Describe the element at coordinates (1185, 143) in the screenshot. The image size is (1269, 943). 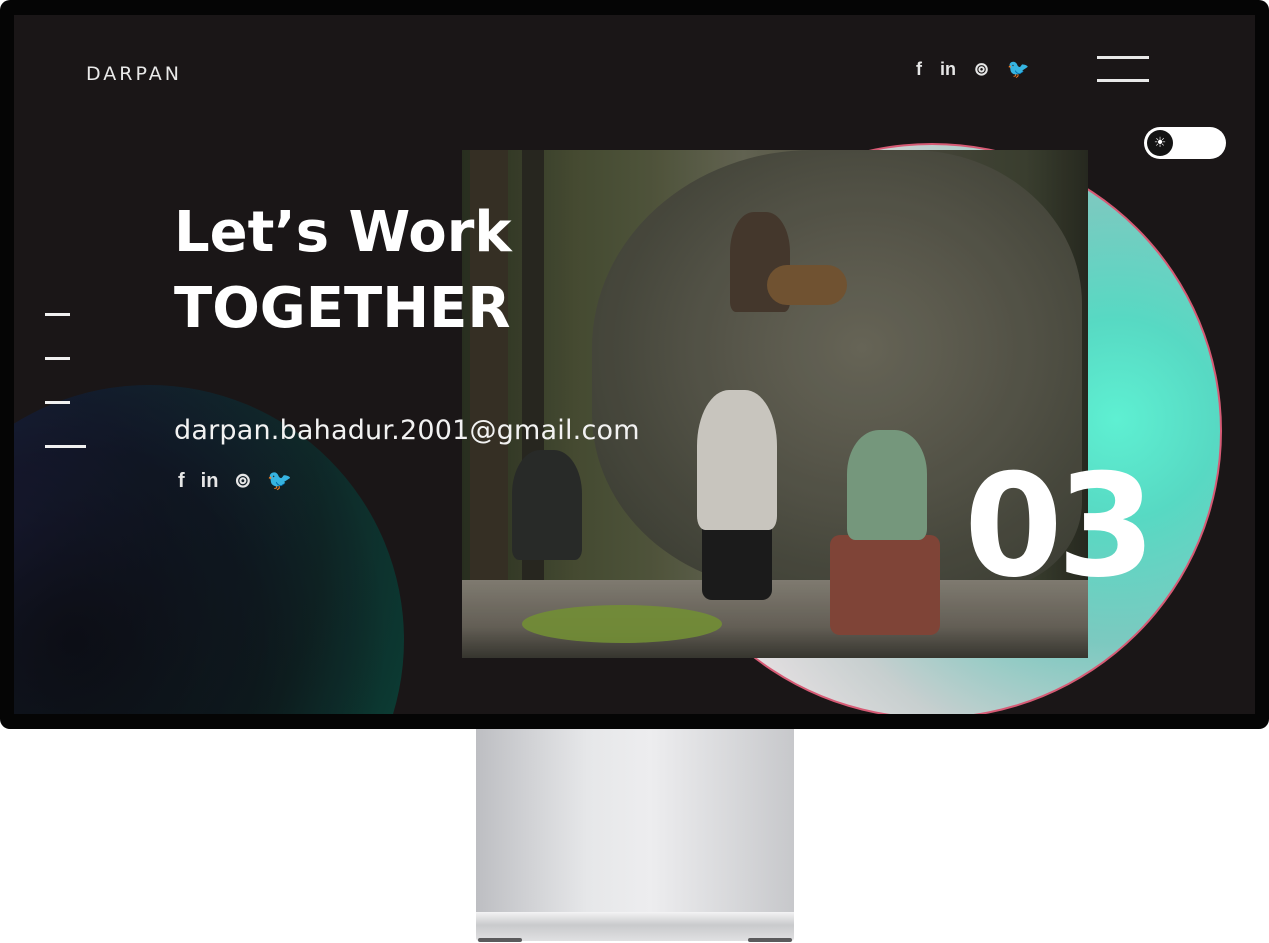
I see `theme-toggle: ☀` at that location.